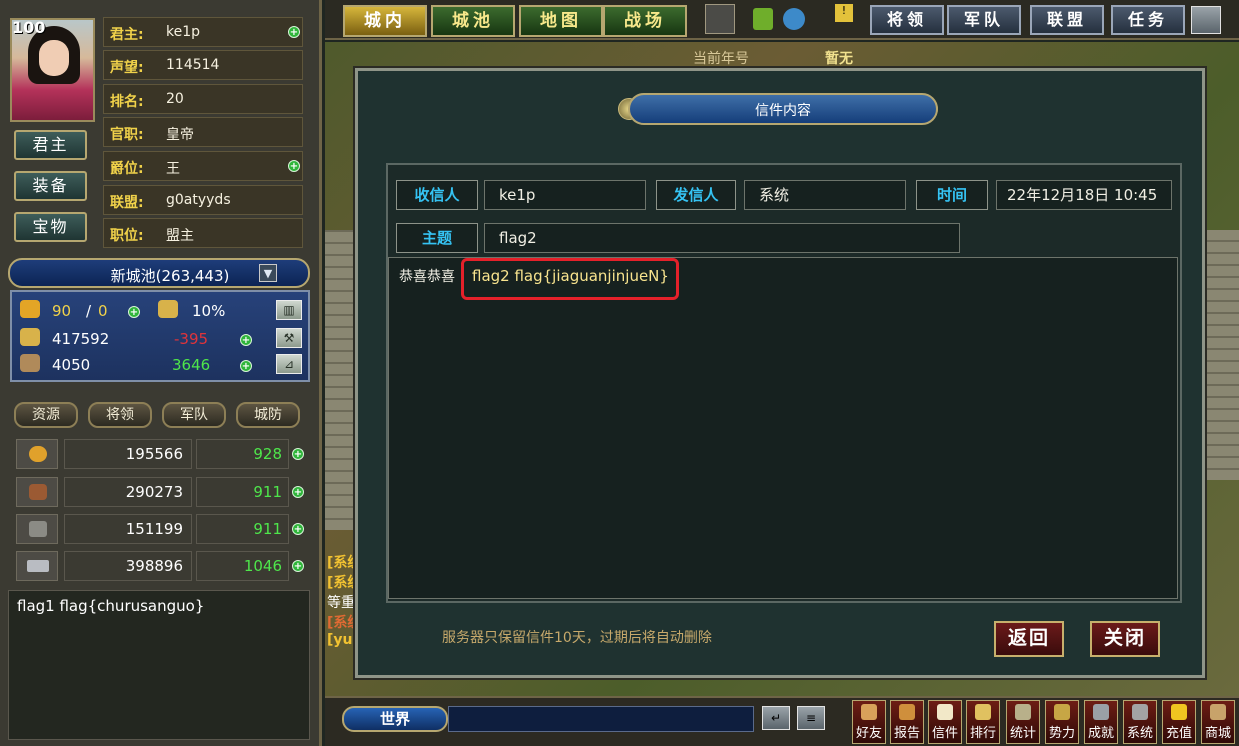 This screenshot has height=746, width=1239. Describe the element at coordinates (907, 20) in the screenshot. I see `nav-generals: 将领` at that location.